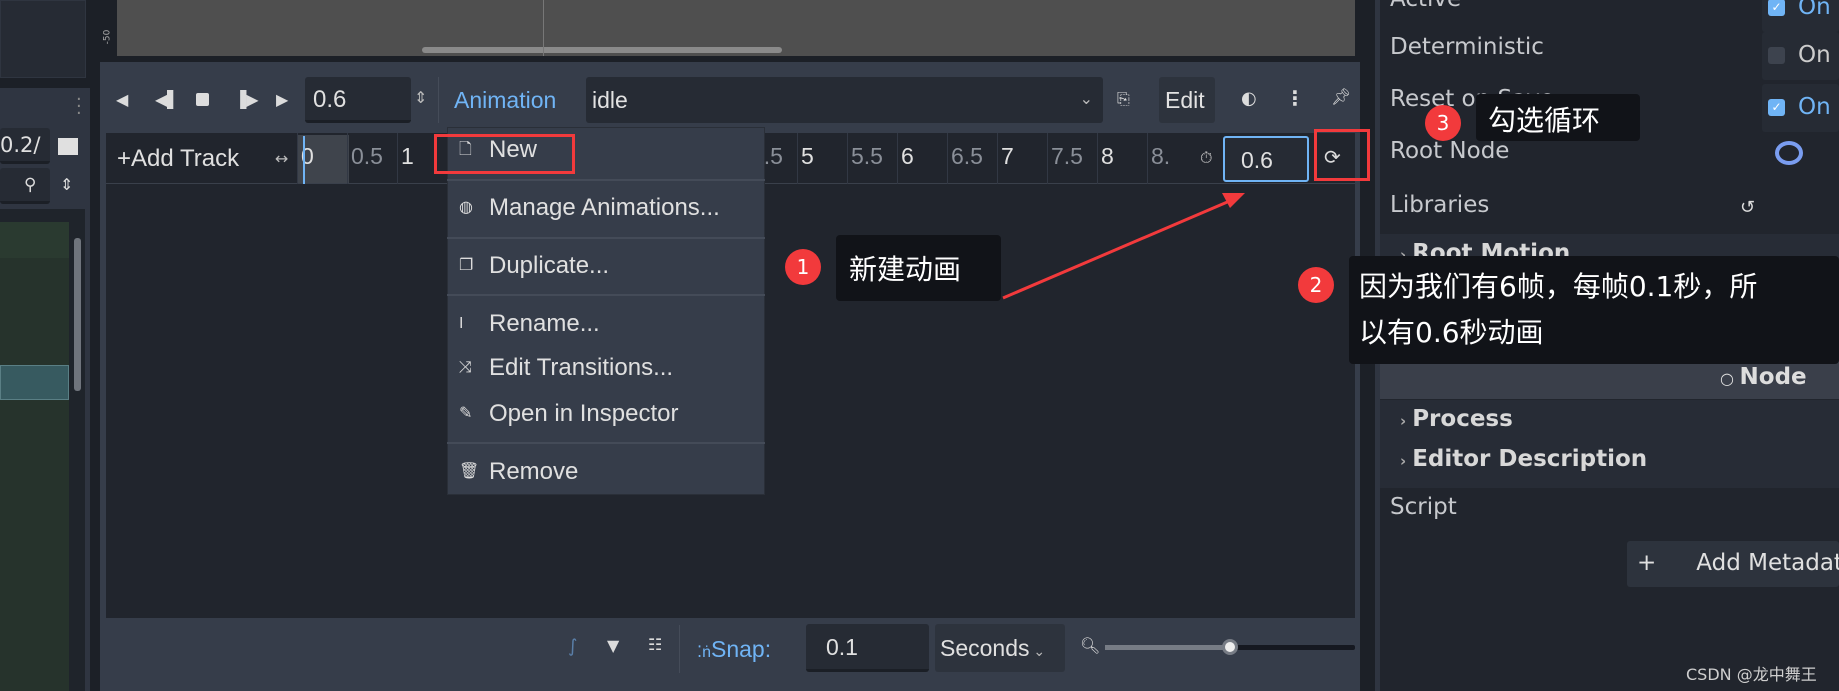  I want to click on annotation-text-line1: 因为我们有6帧，每帧0.1秒，所, so click(1558, 286).